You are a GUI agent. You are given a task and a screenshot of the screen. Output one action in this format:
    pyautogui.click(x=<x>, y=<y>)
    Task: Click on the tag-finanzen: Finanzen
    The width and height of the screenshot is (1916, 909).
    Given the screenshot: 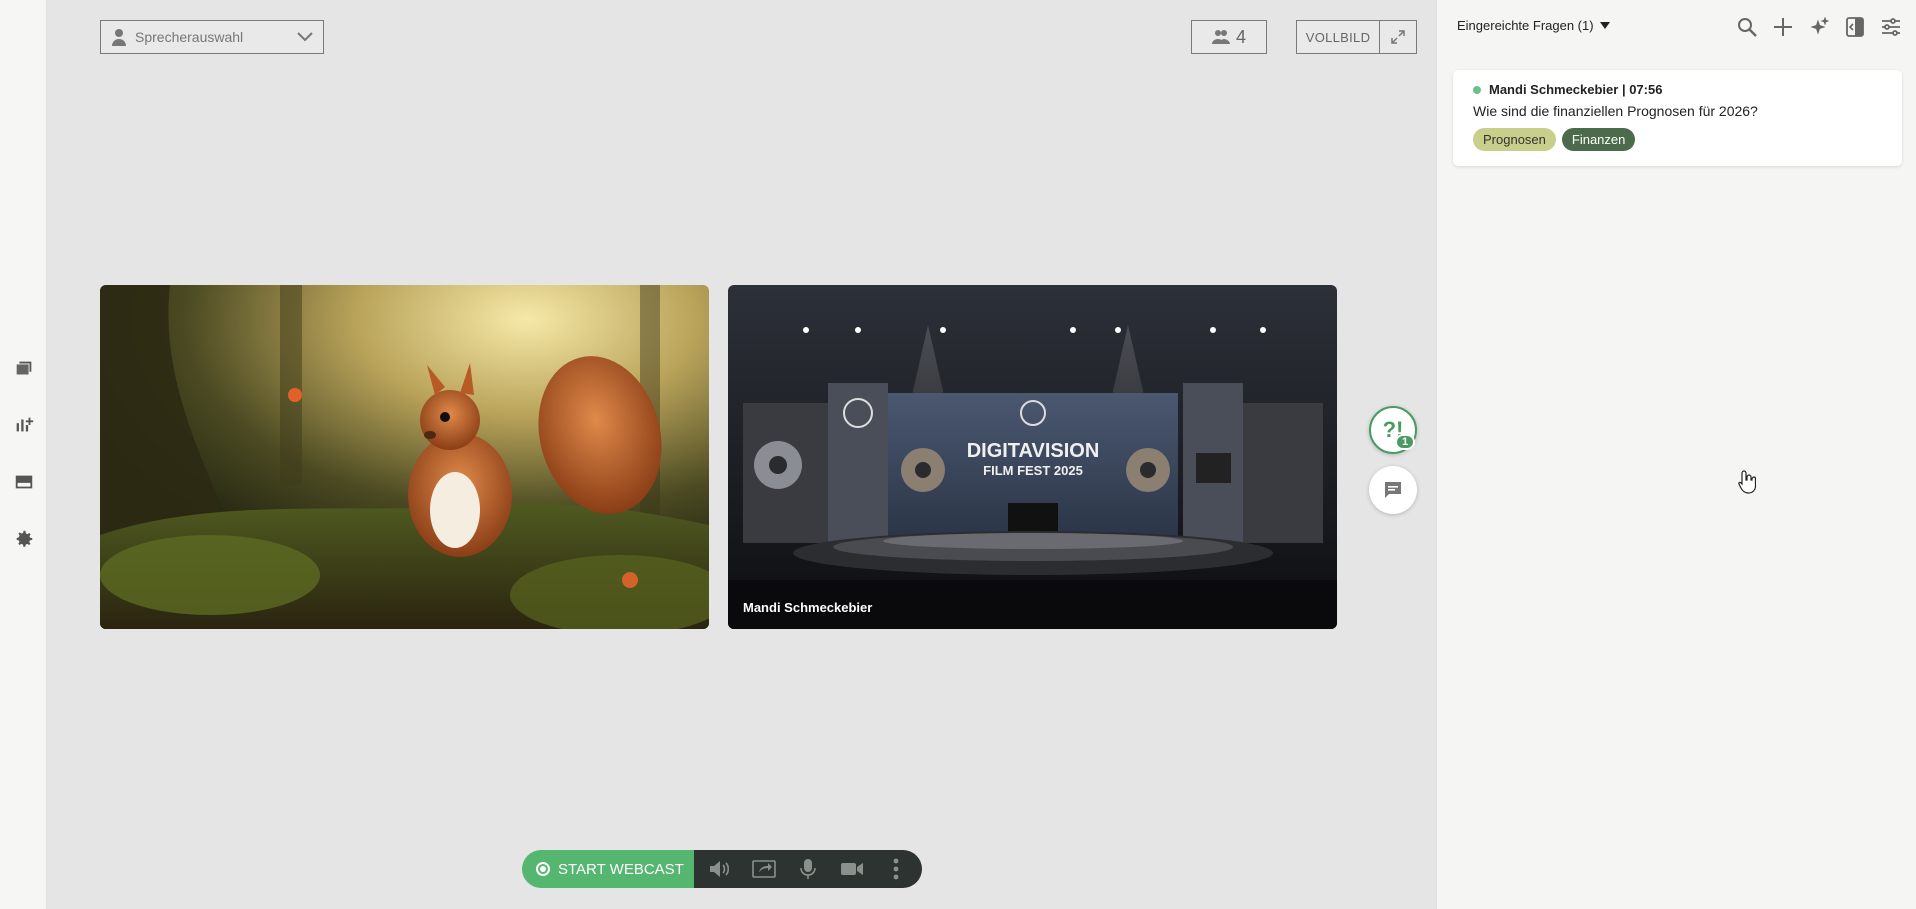 What is the action you would take?
    pyautogui.click(x=1598, y=139)
    